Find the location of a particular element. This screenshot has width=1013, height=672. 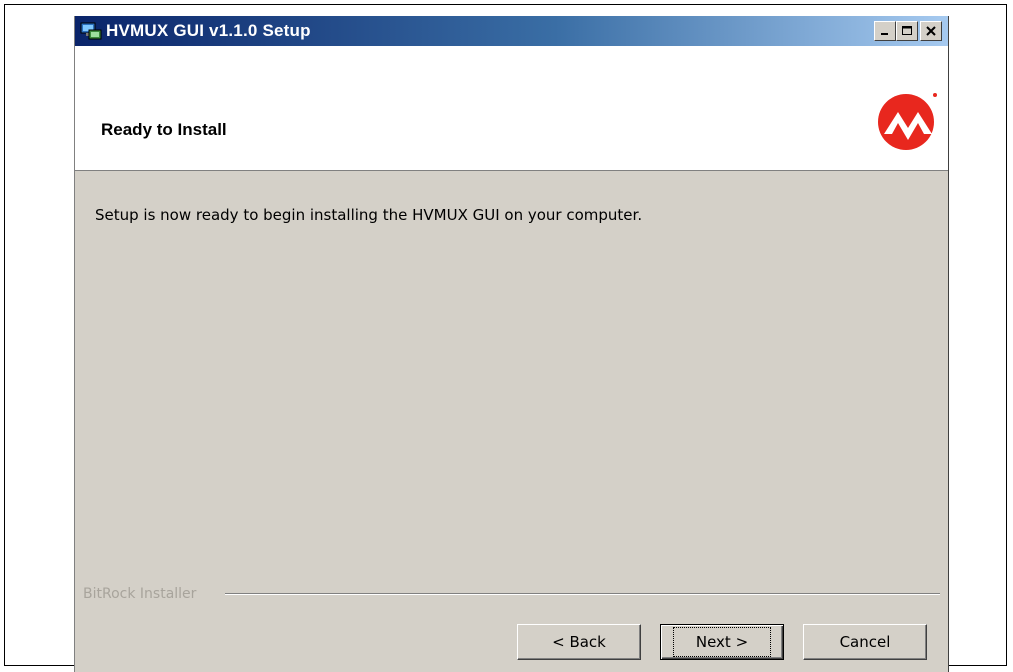

cancel-button: Cancel is located at coordinates (865, 642).